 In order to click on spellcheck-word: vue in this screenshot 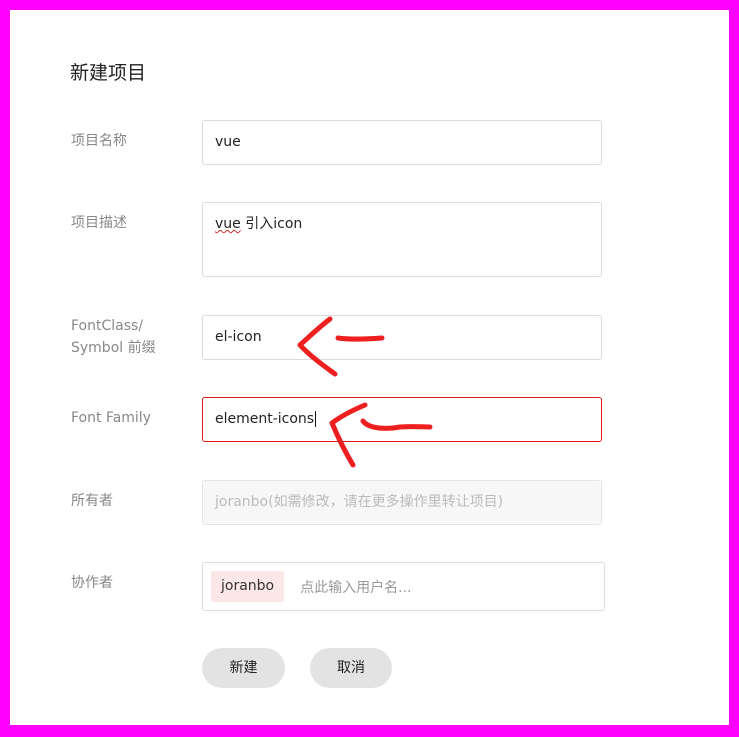, I will do `click(228, 224)`.